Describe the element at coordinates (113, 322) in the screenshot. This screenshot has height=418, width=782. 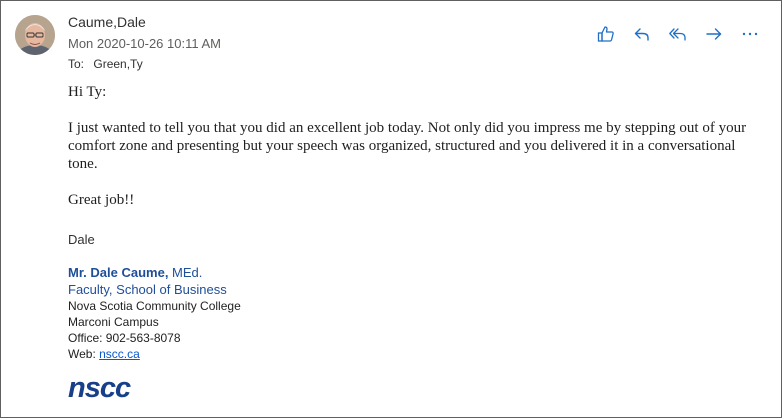
I see `signature-campus: Marconi Campus` at that location.